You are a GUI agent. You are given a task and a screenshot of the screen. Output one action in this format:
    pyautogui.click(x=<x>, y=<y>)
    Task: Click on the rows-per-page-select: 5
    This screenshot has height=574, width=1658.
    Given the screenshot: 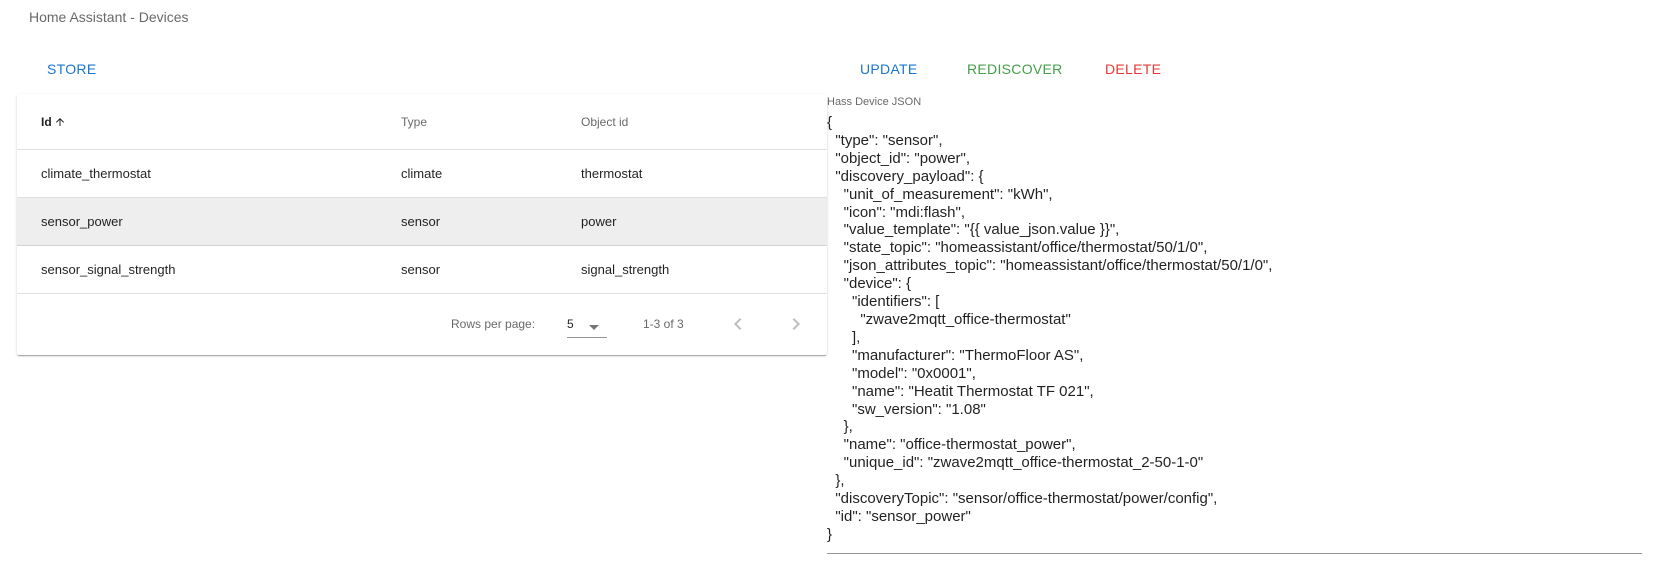 What is the action you would take?
    pyautogui.click(x=587, y=324)
    